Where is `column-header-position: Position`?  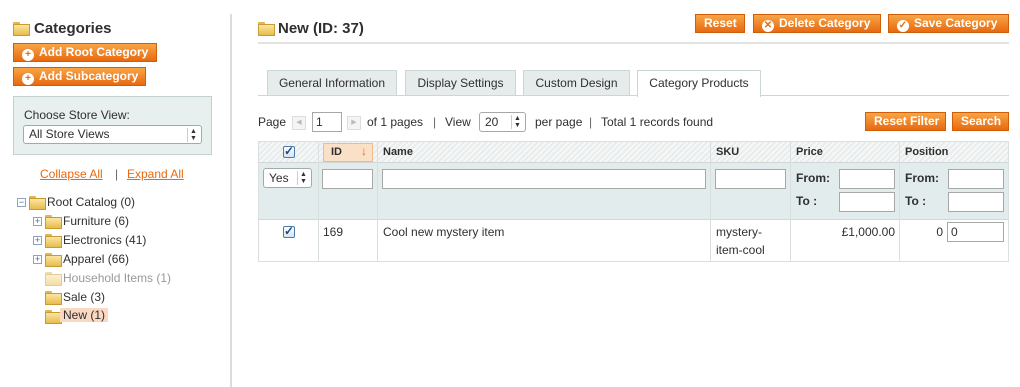 column-header-position: Position is located at coordinates (926, 152).